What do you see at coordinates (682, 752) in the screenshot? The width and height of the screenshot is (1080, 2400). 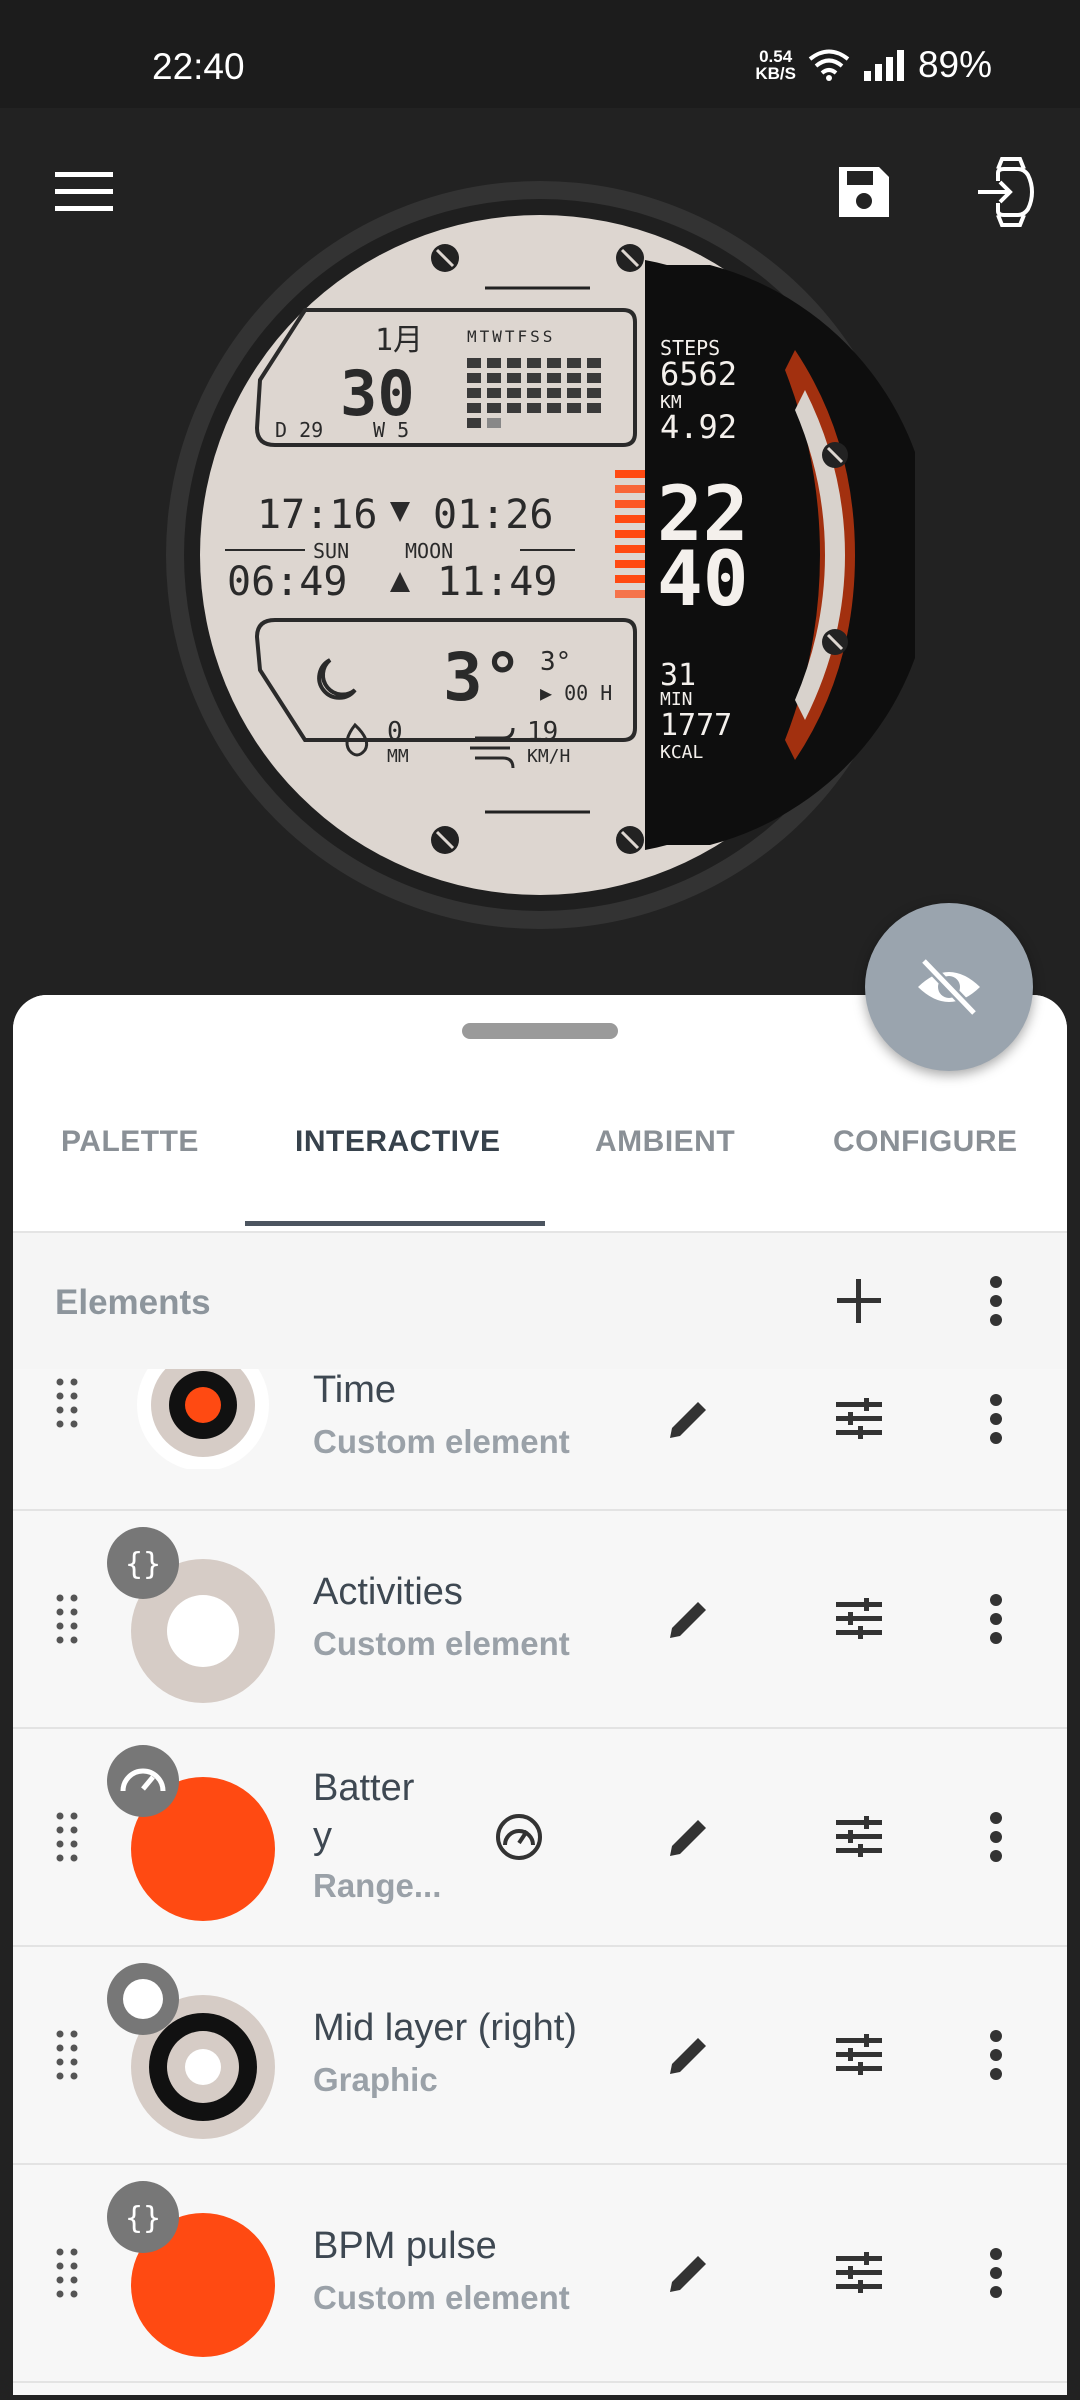 I see `watch-kcal-label: KCAL` at bounding box center [682, 752].